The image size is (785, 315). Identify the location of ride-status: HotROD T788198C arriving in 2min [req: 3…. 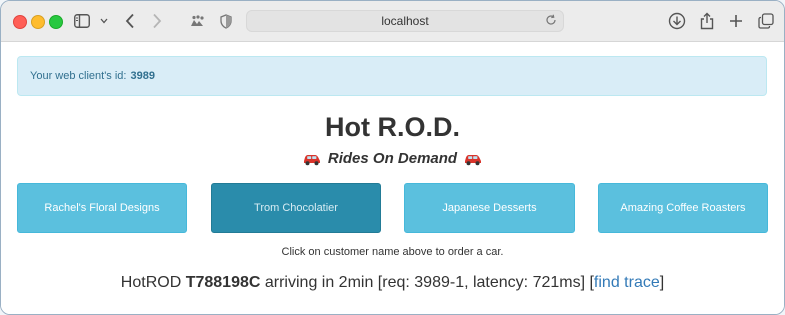
(392, 283).